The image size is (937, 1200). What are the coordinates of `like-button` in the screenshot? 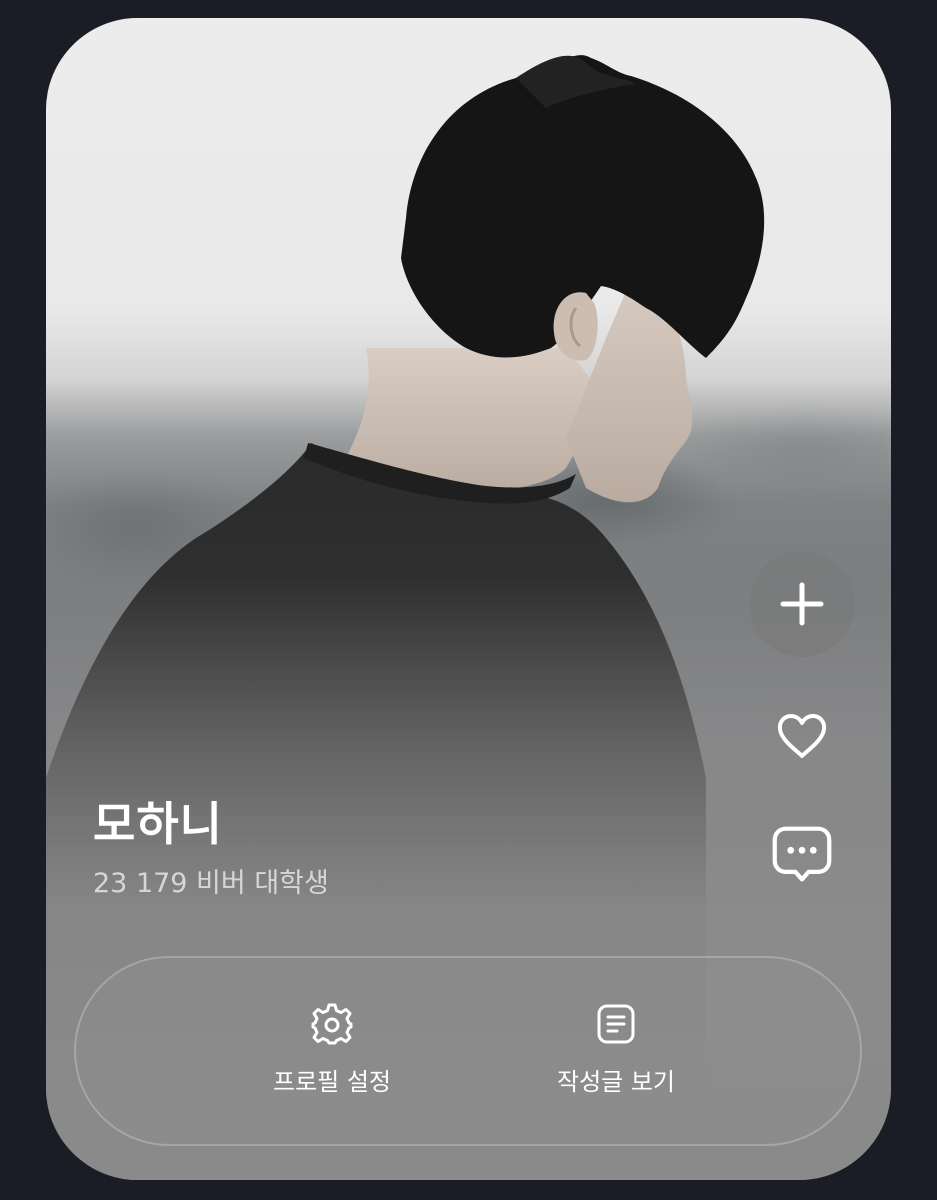 It's located at (802, 736).